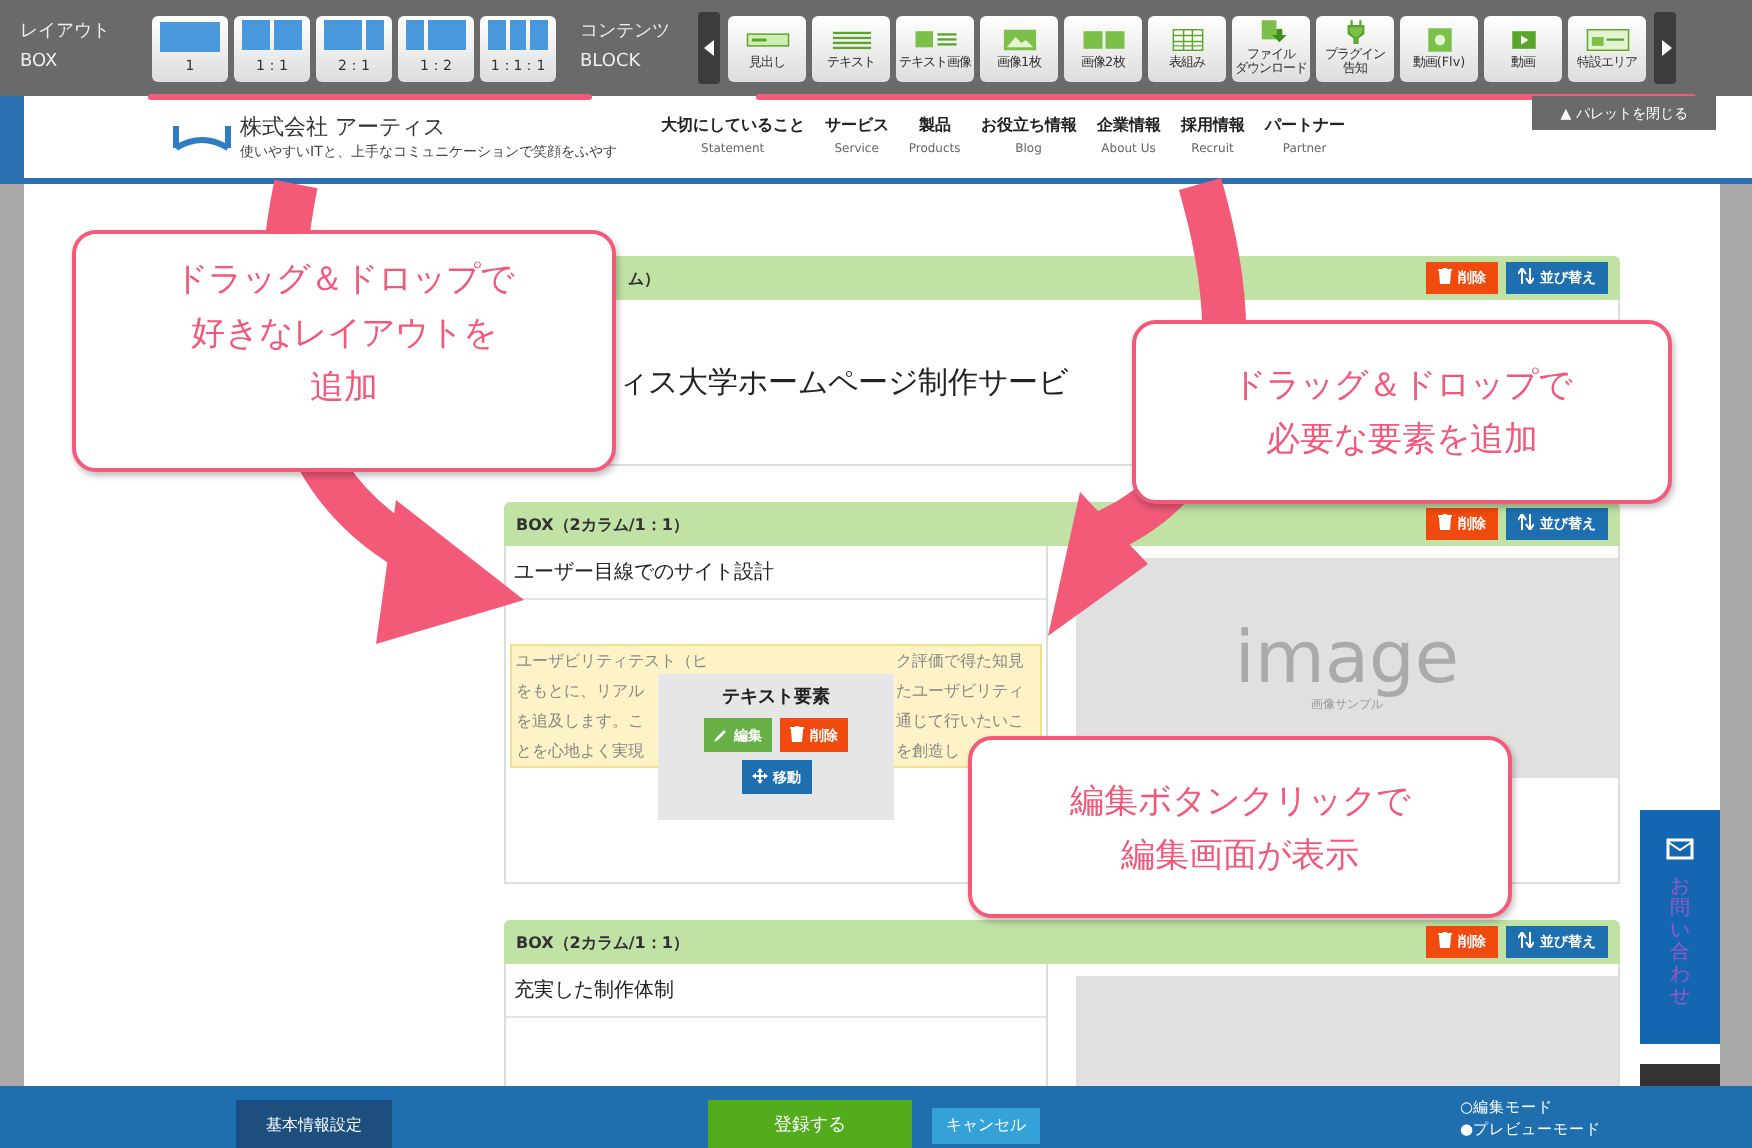 The height and width of the screenshot is (1148, 1752). I want to click on popup-title: テキスト要素, so click(776, 697).